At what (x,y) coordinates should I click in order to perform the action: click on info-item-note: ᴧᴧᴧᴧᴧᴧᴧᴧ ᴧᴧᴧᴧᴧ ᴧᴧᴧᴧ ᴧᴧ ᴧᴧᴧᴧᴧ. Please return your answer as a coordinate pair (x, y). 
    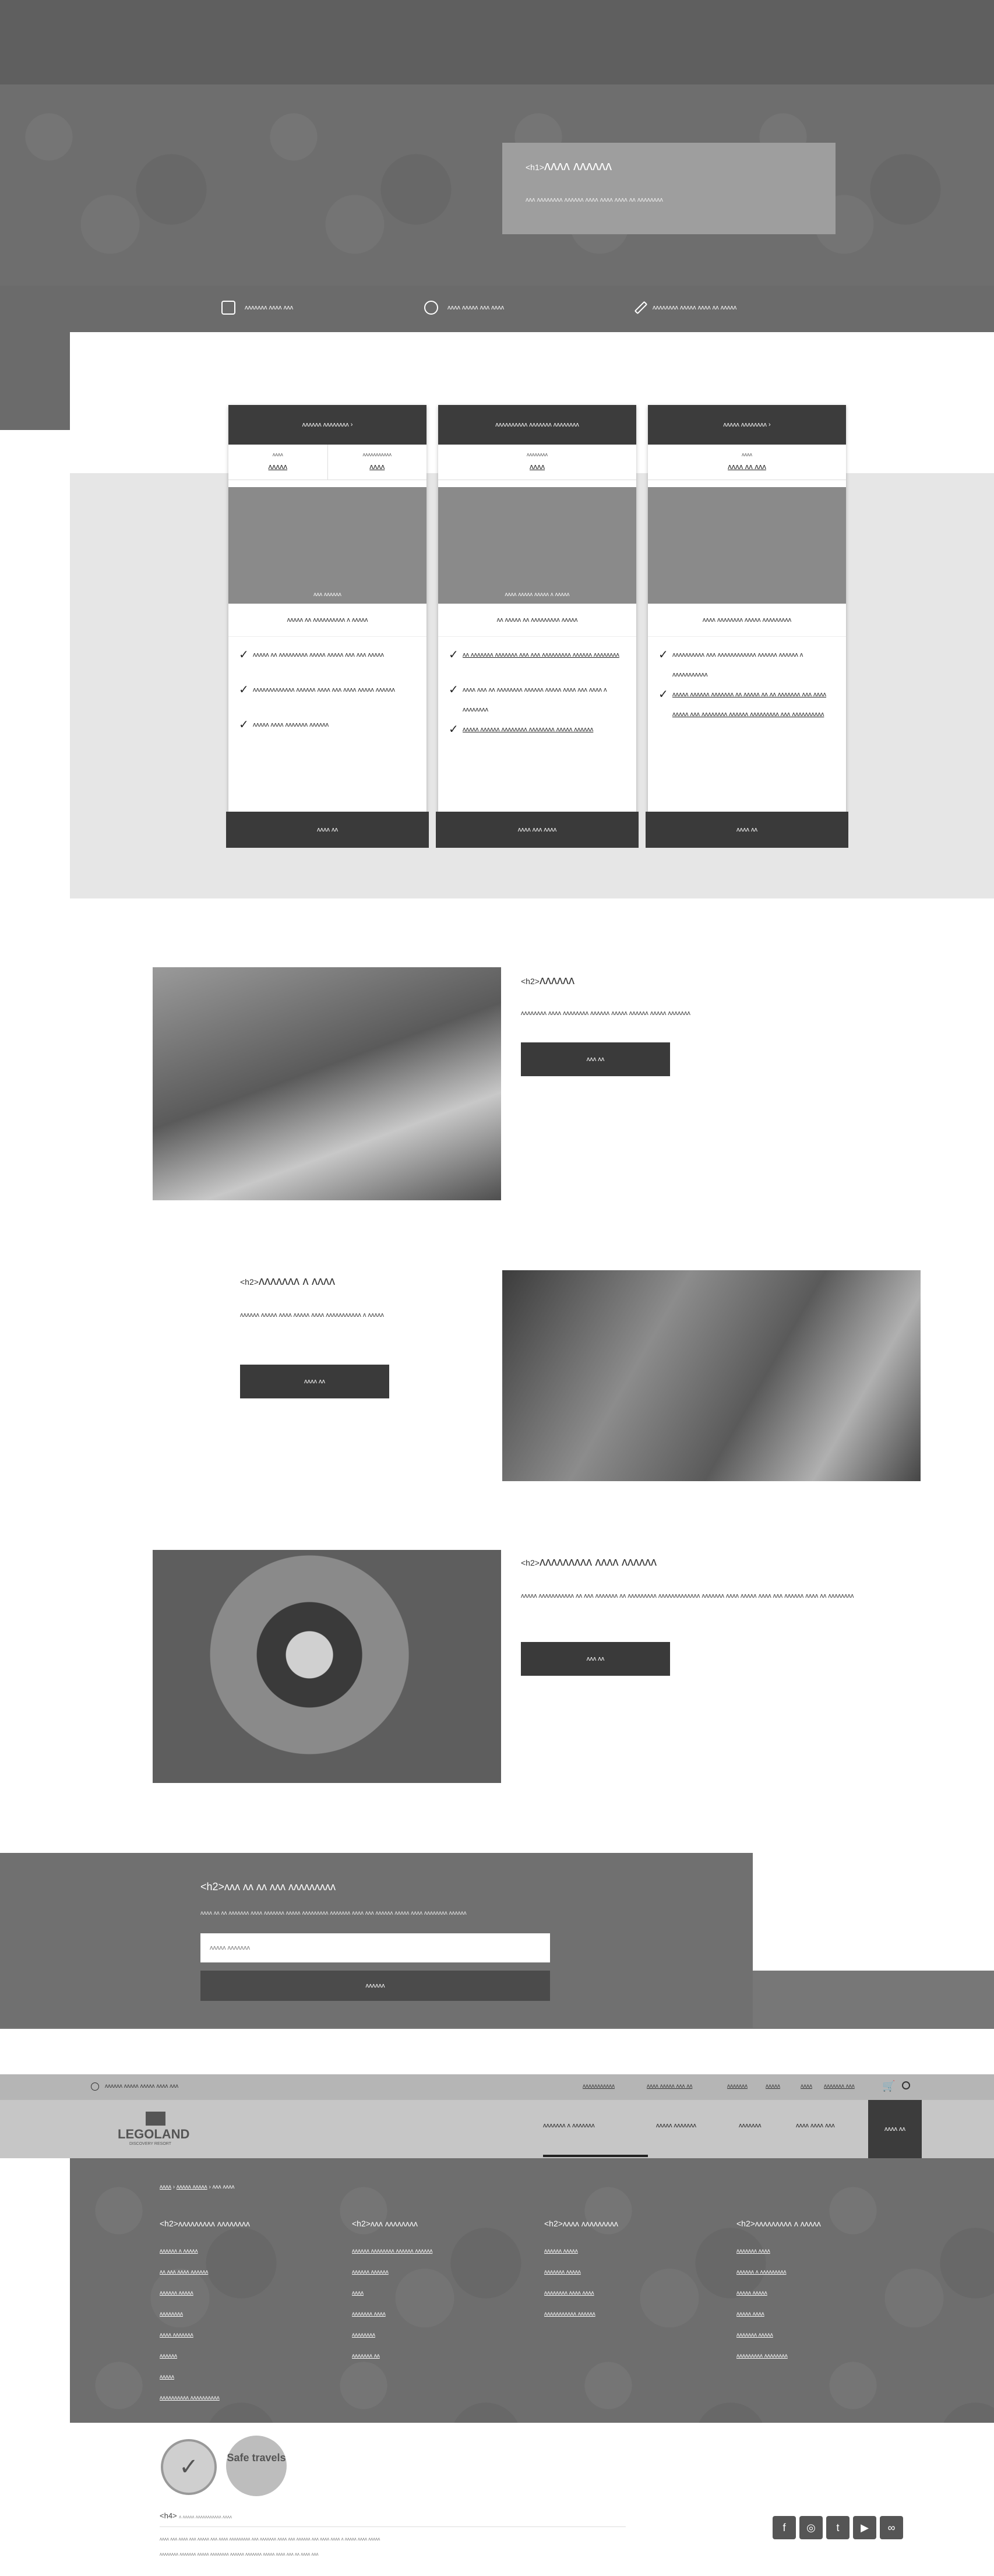
    Looking at the image, I should click on (685, 308).